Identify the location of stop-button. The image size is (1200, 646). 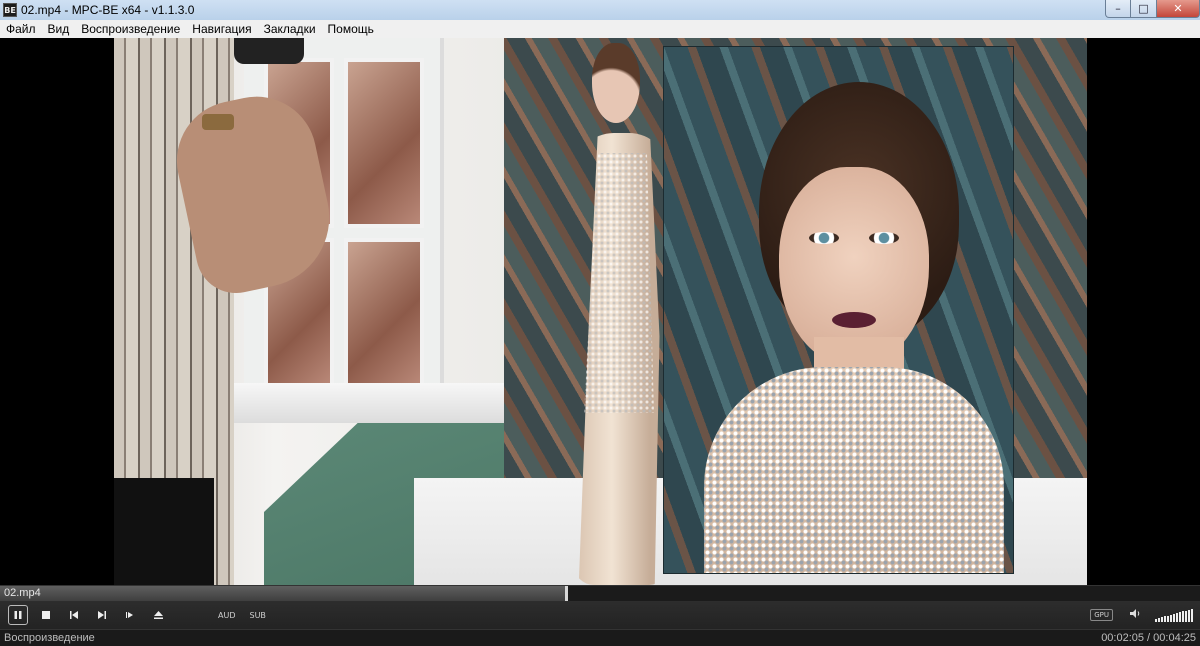
(46, 615).